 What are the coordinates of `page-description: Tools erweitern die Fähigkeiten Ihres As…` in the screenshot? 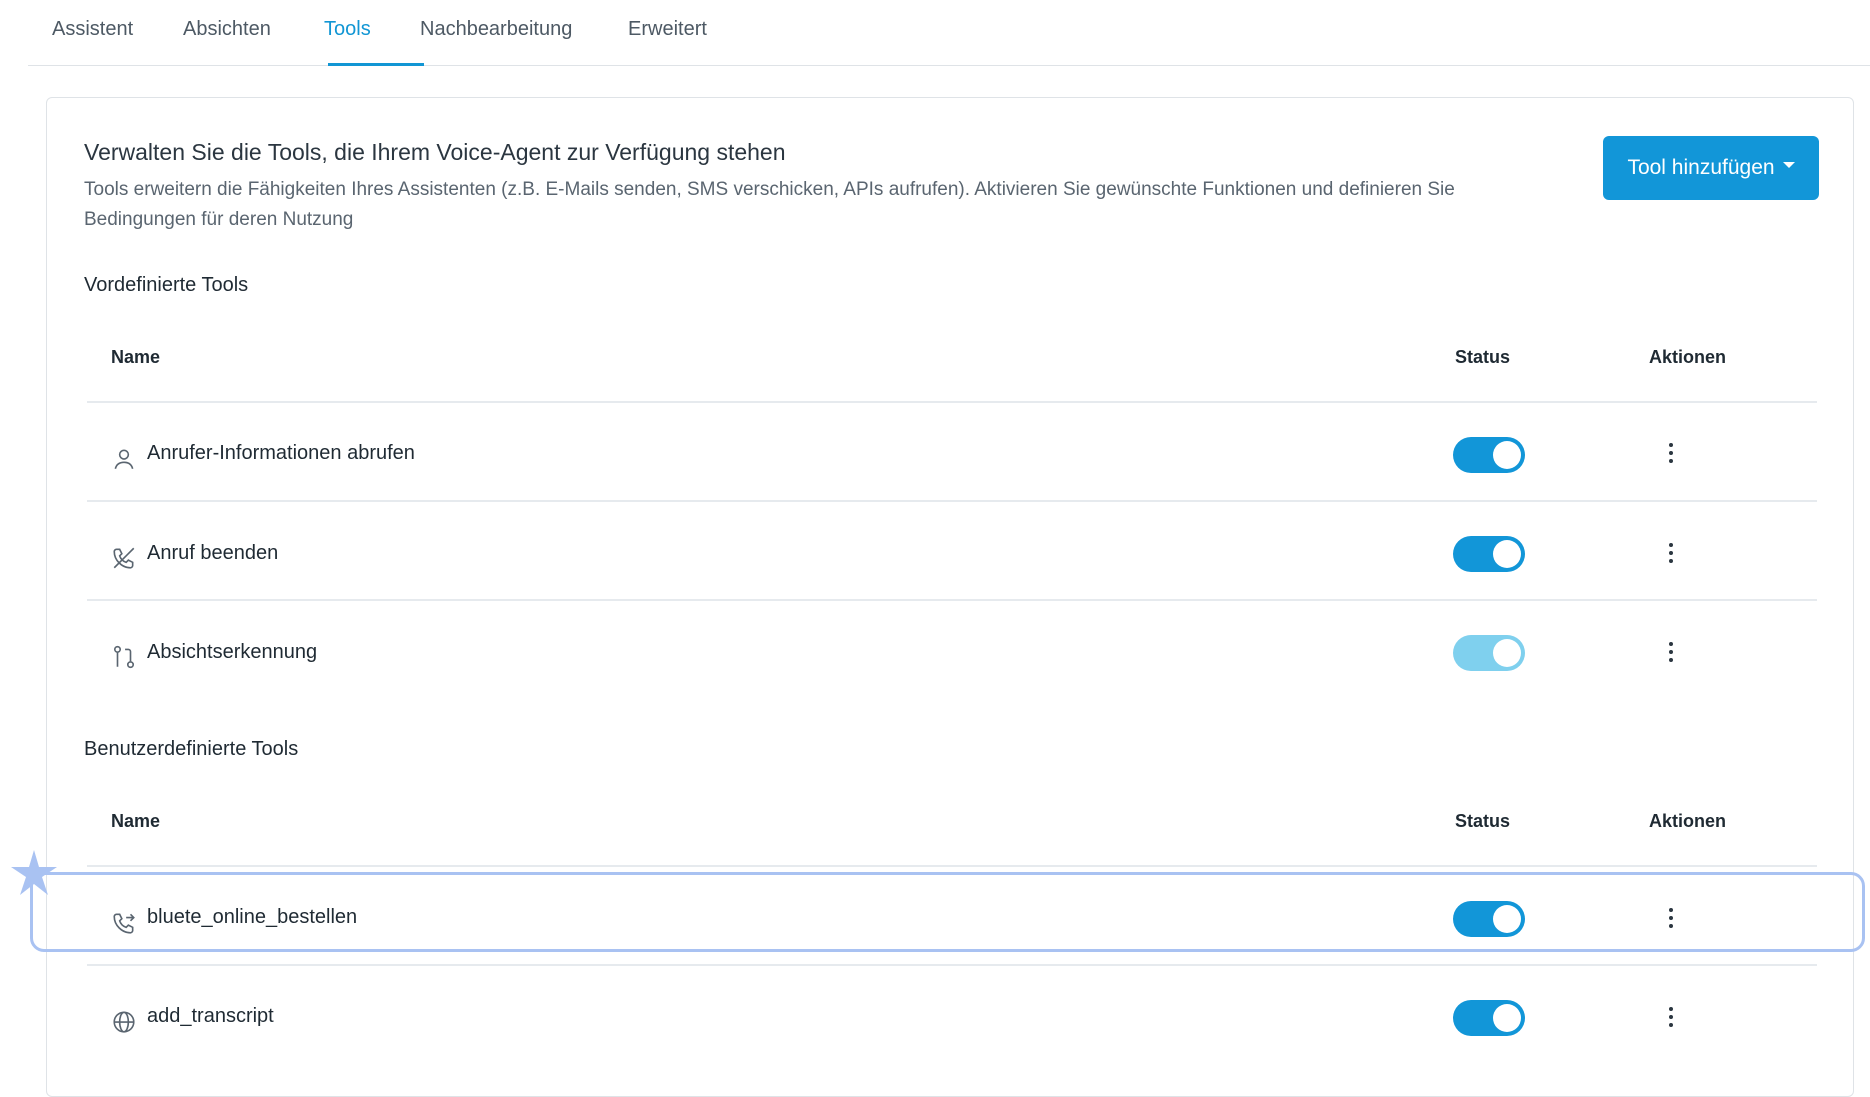 It's located at (769, 204).